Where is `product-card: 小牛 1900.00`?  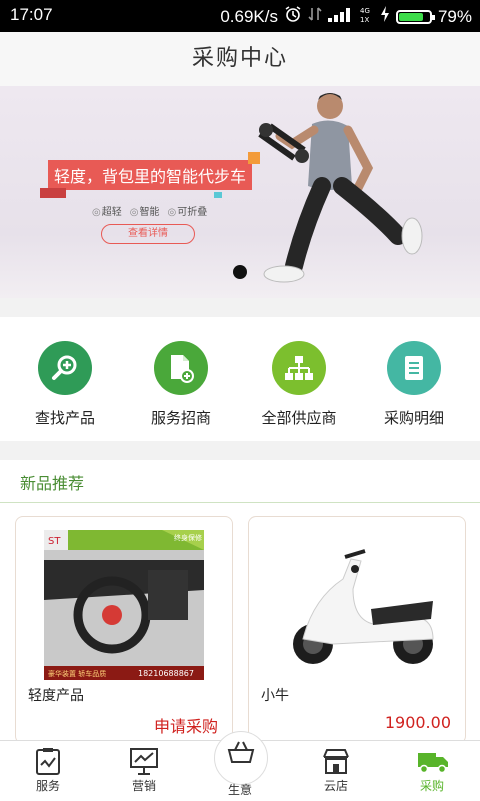
product-card: 小牛 1900.00 is located at coordinates (357, 630).